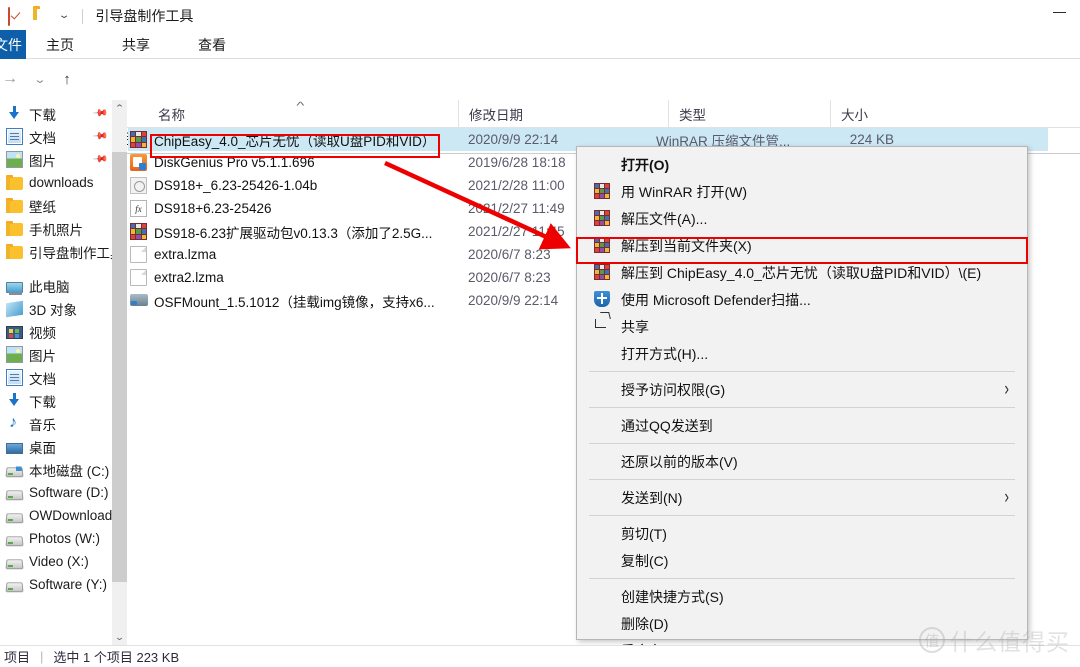 This screenshot has height=667, width=1080. Describe the element at coordinates (189, 277) in the screenshot. I see `file-name: extra2.lzma` at that location.